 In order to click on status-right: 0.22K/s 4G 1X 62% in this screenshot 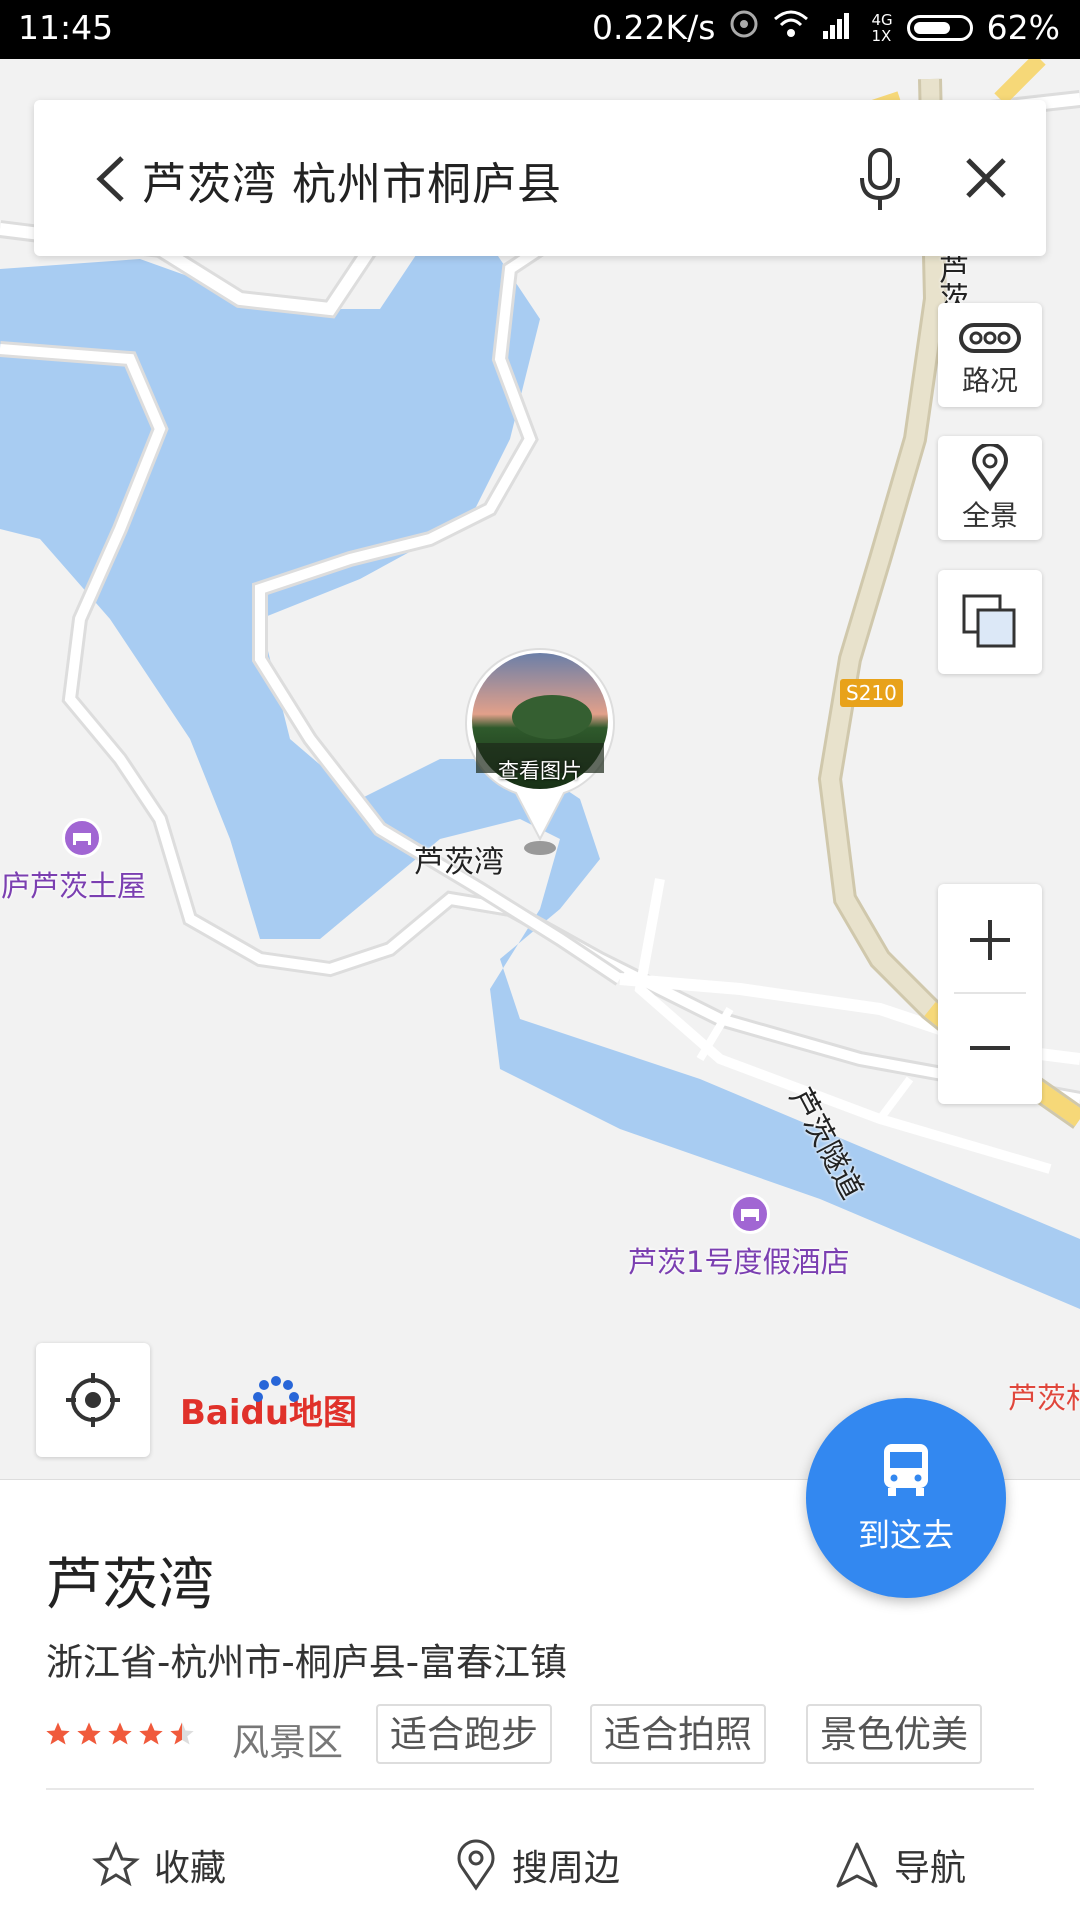, I will do `click(826, 27)`.